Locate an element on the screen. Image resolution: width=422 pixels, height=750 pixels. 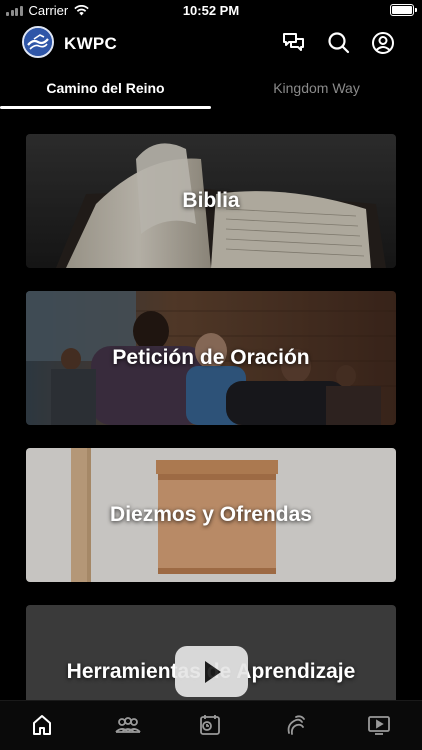
card-label-diezmos: Diezmos y Ofrendas is located at coordinates (211, 514).